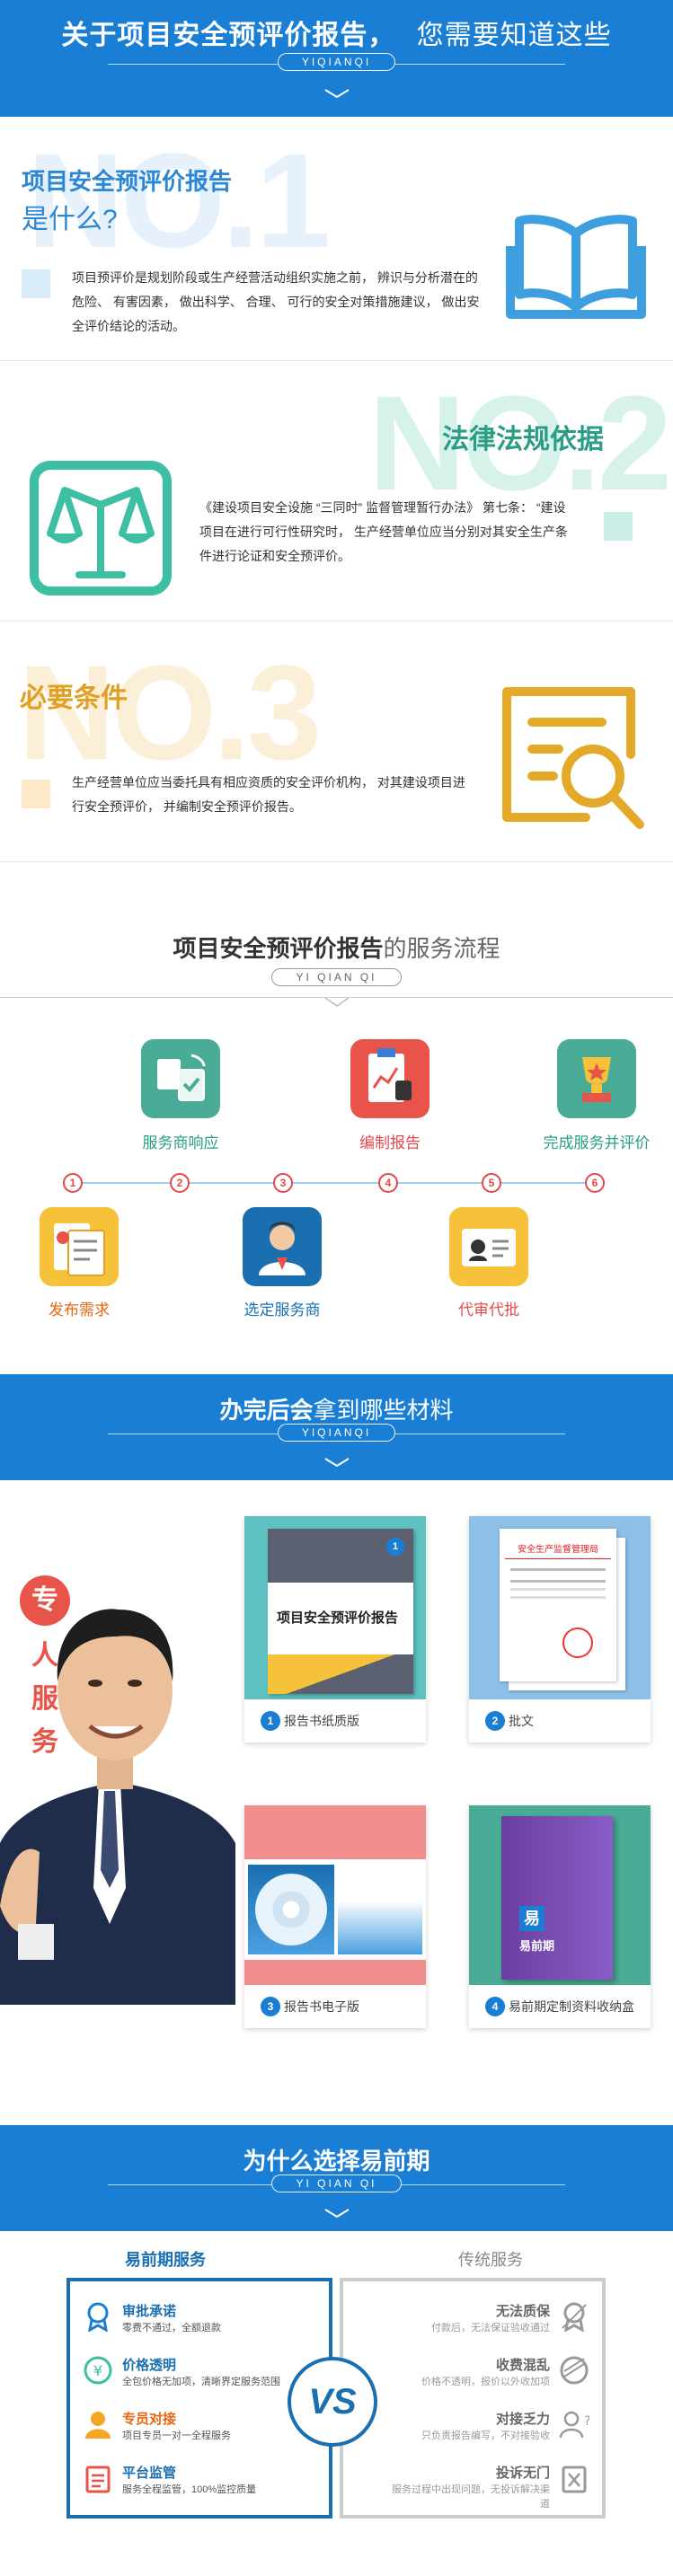 This screenshot has height=2576, width=673. What do you see at coordinates (573, 758) in the screenshot?
I see `document-search-icon` at bounding box center [573, 758].